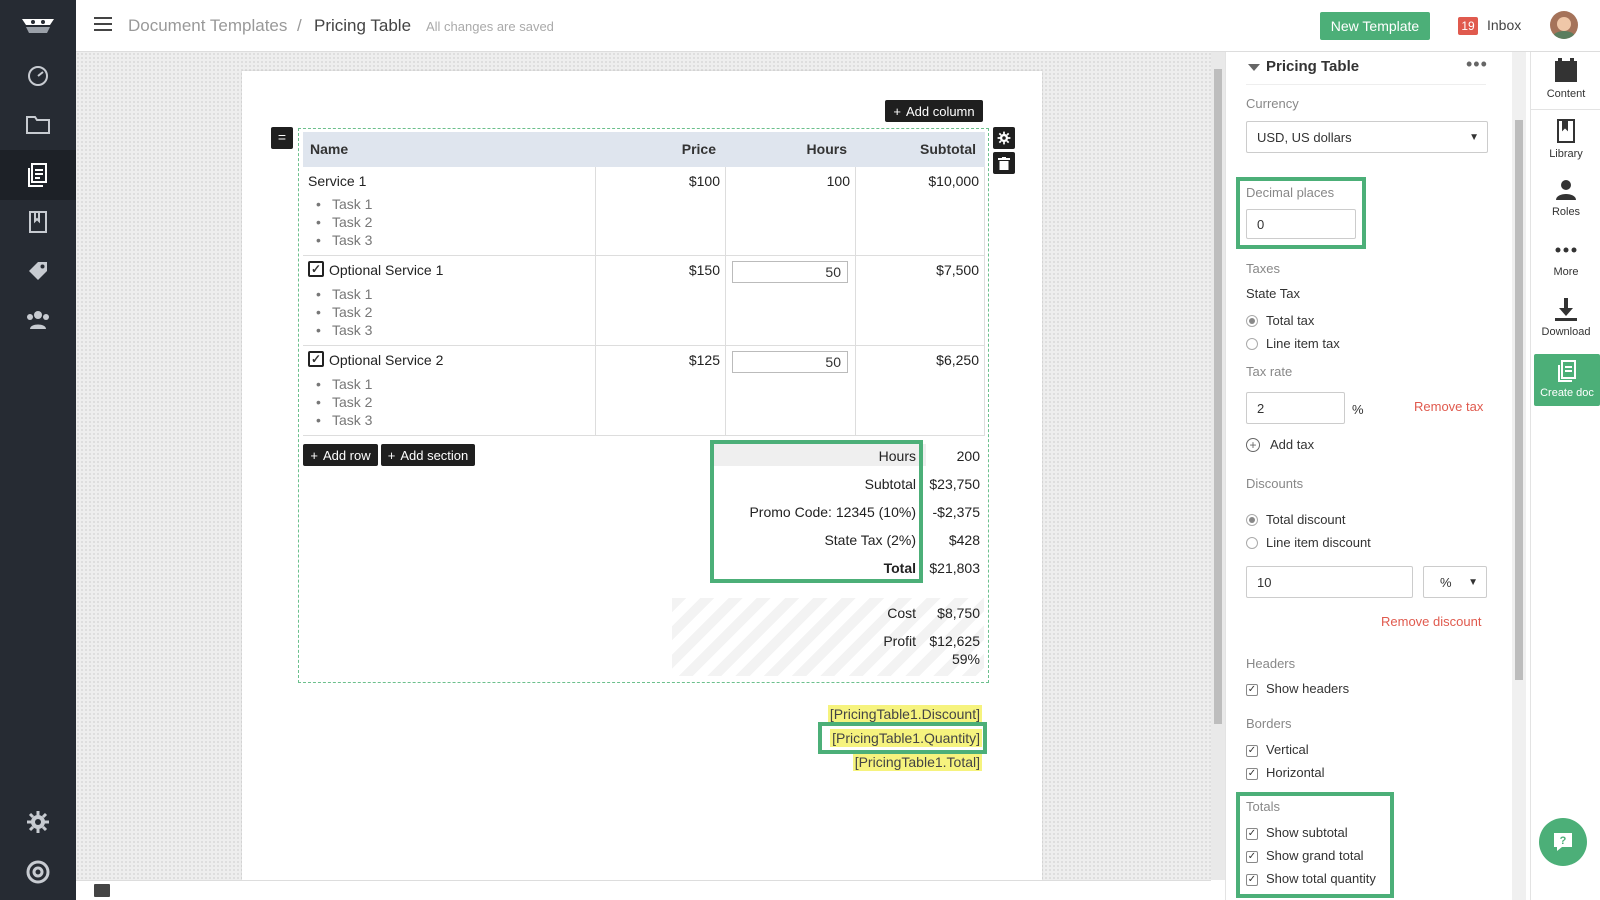 Image resolution: width=1600 pixels, height=900 pixels. Describe the element at coordinates (38, 175) in the screenshot. I see `templates-icon` at that location.